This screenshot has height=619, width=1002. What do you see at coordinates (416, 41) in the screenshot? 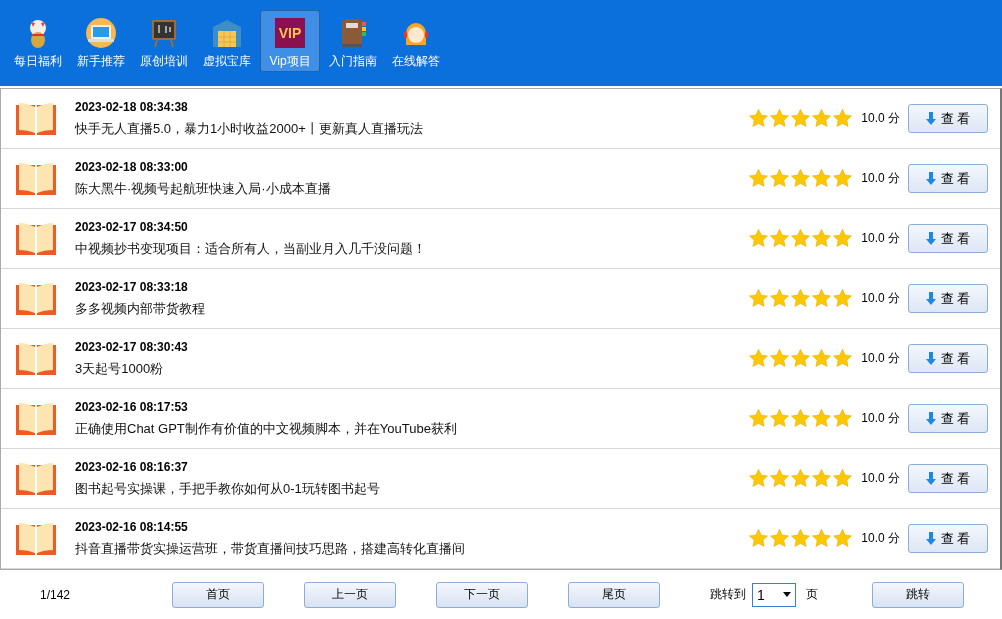
I see `nav-tab: 在线解答` at bounding box center [416, 41].